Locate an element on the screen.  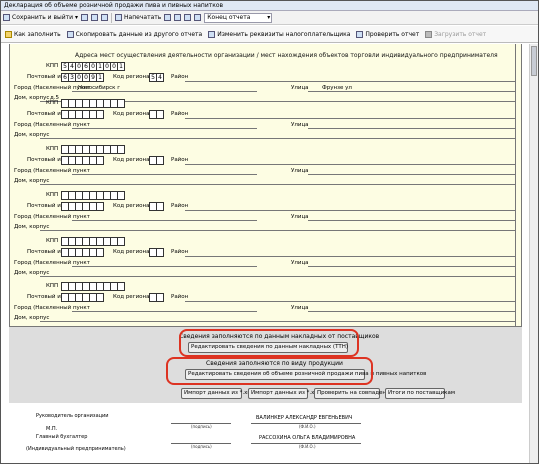
form-right-border is located at coordinates (515, 185).